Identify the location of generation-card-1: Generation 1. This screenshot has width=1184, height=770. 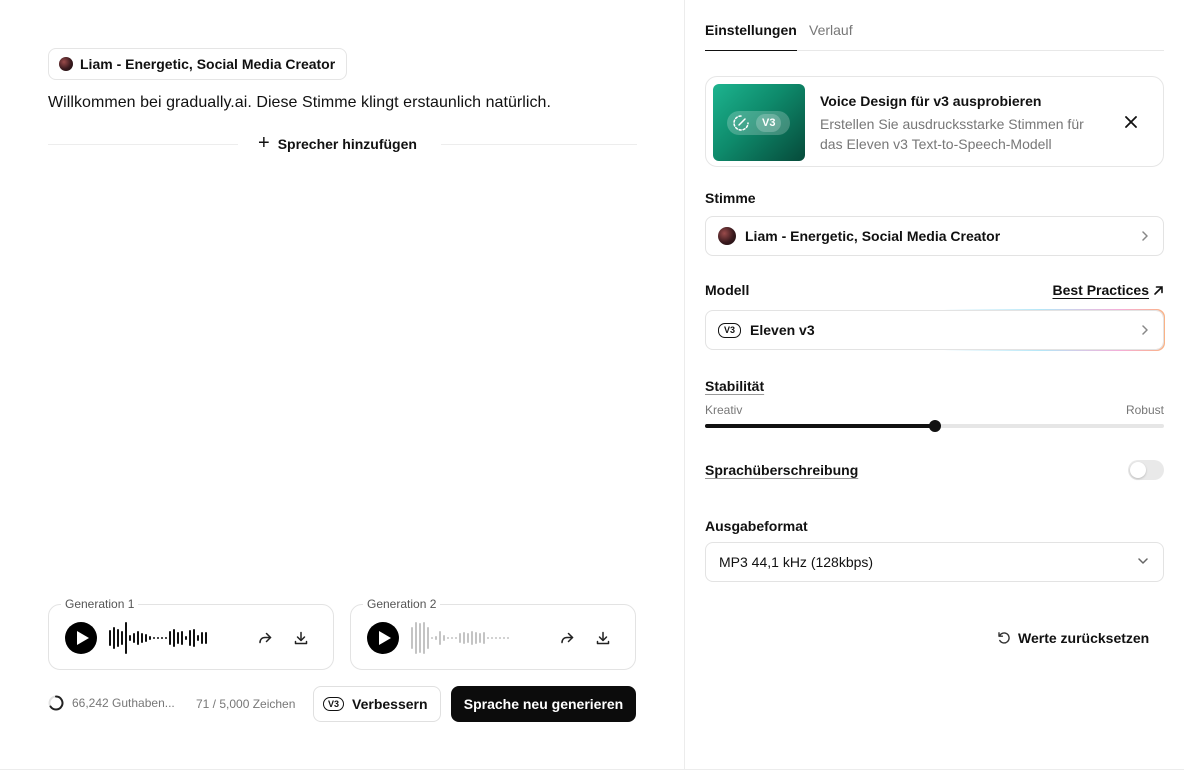
(191, 633).